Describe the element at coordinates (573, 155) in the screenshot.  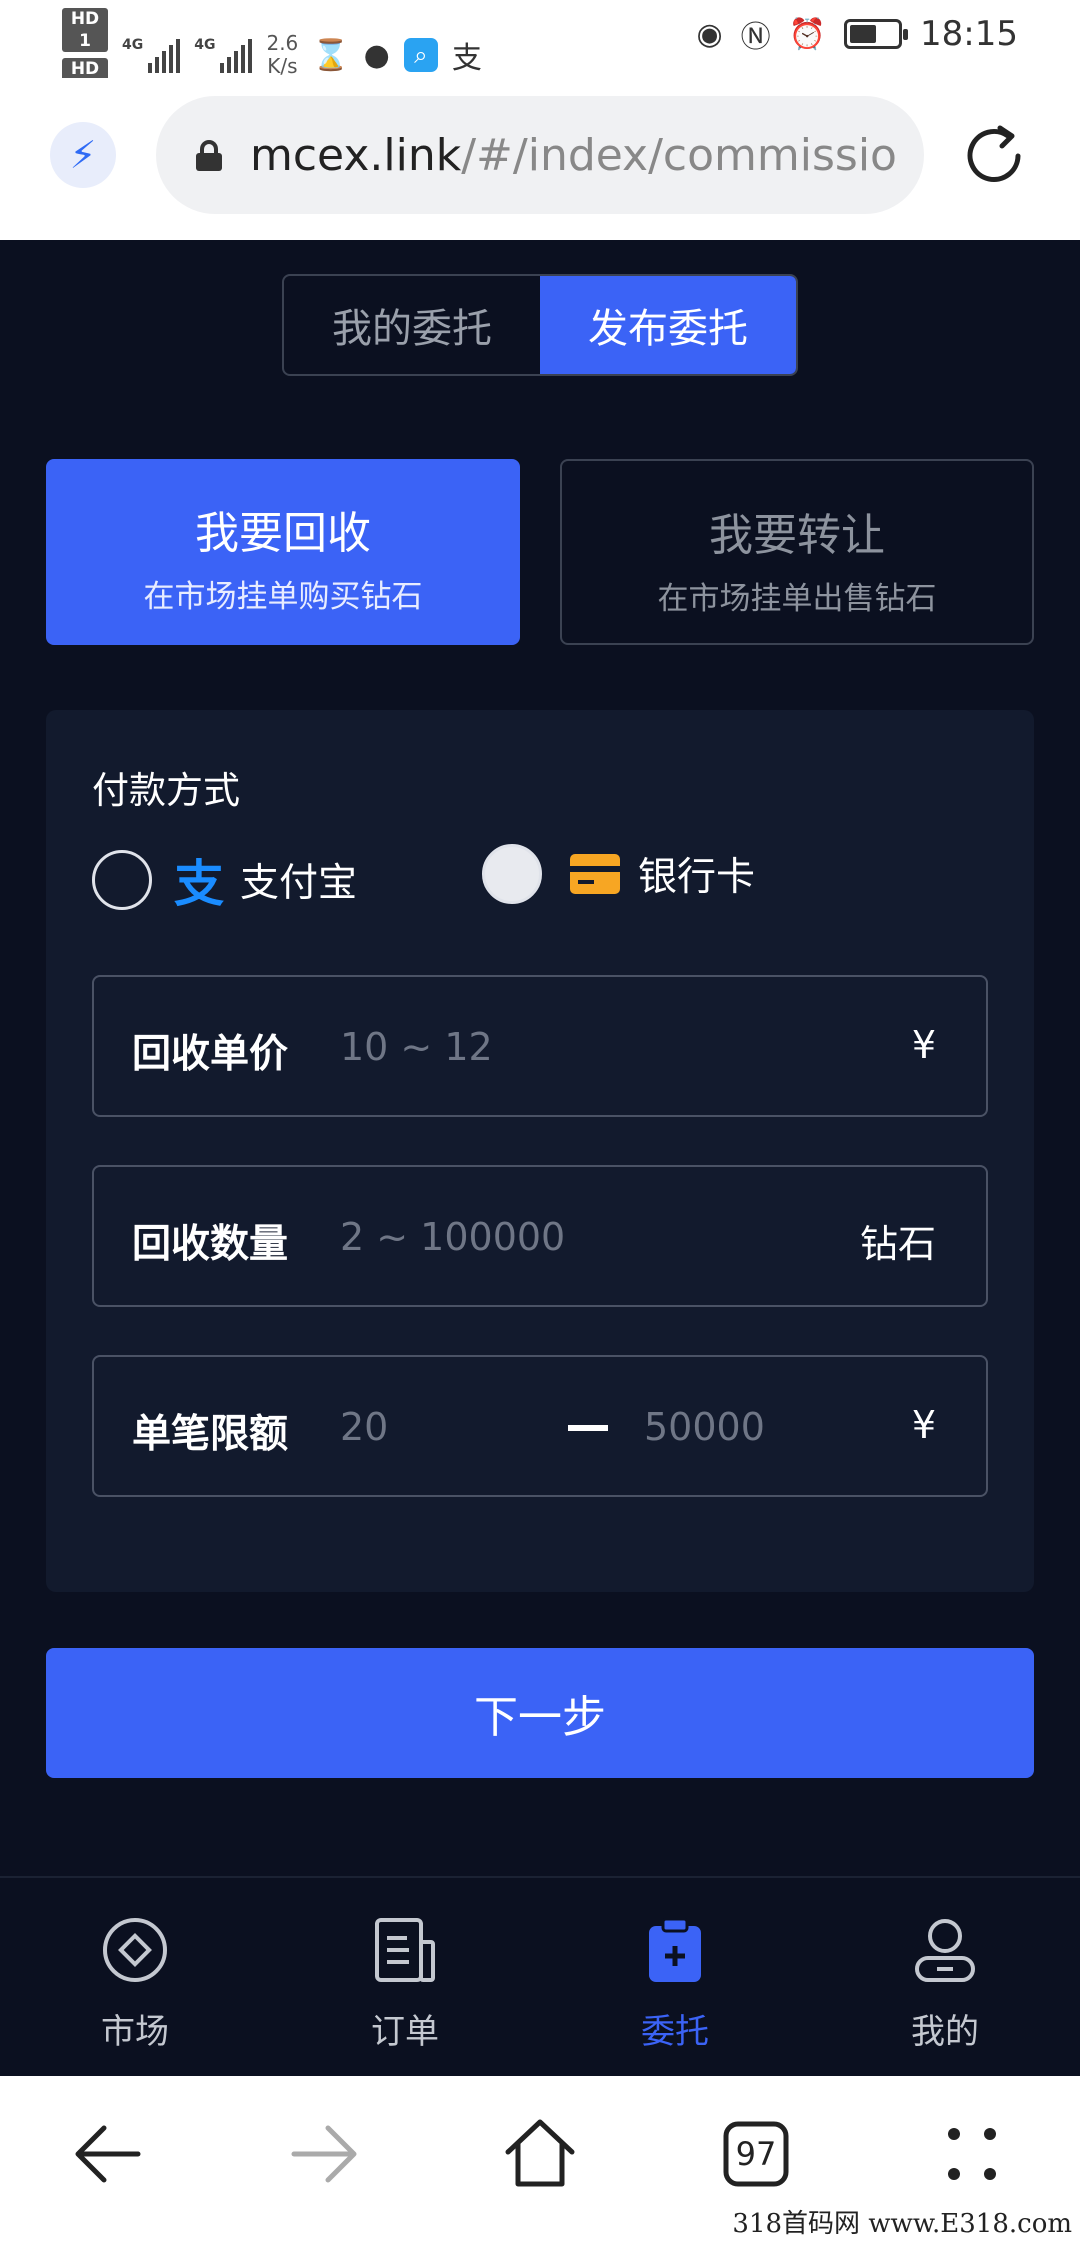
I see `url-text: mcex.link/#/index/commissio` at that location.